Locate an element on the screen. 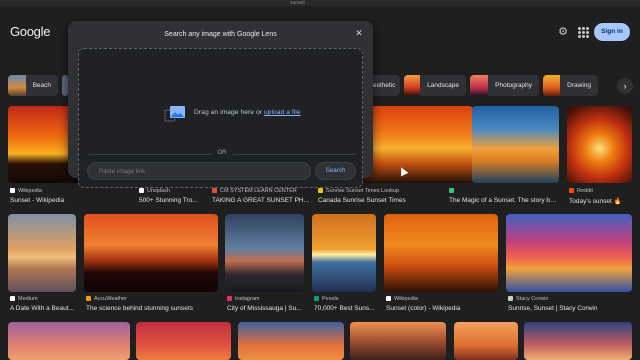  chip-drawing: Drawing is located at coordinates (570, 85).